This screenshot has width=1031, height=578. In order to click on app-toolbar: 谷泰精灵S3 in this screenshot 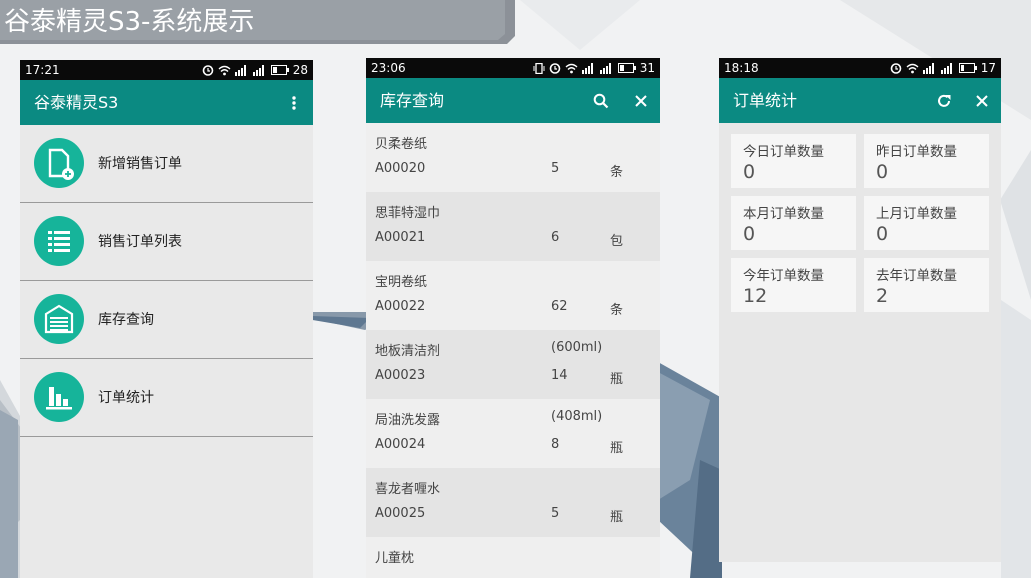, I will do `click(166, 102)`.